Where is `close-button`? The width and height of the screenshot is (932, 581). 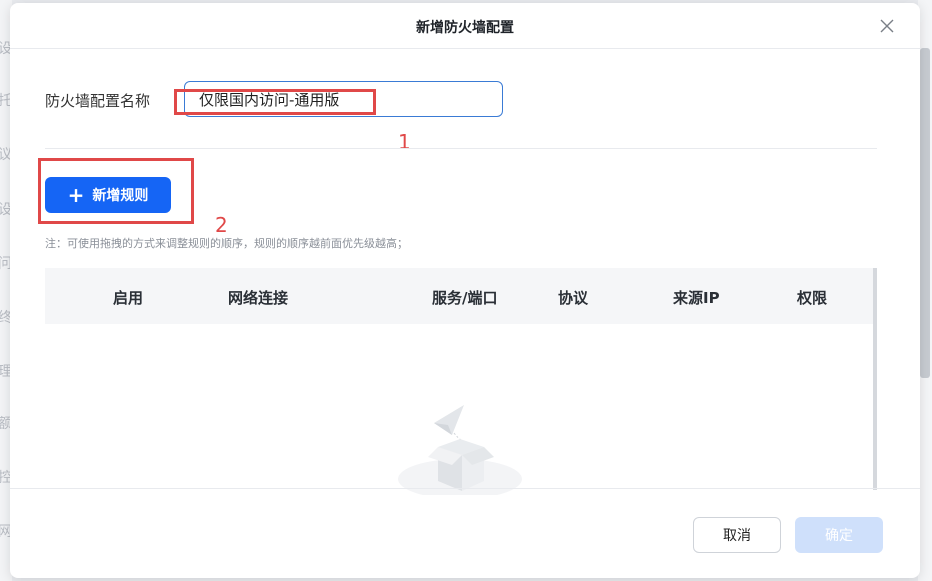
close-button is located at coordinates (887, 26).